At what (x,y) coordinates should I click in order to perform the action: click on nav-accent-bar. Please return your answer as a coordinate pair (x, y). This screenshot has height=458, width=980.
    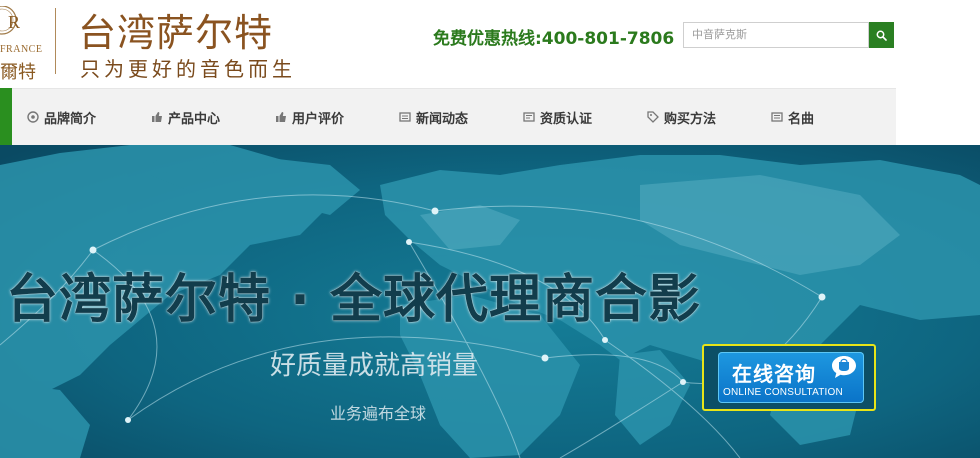
    Looking at the image, I should click on (6, 116).